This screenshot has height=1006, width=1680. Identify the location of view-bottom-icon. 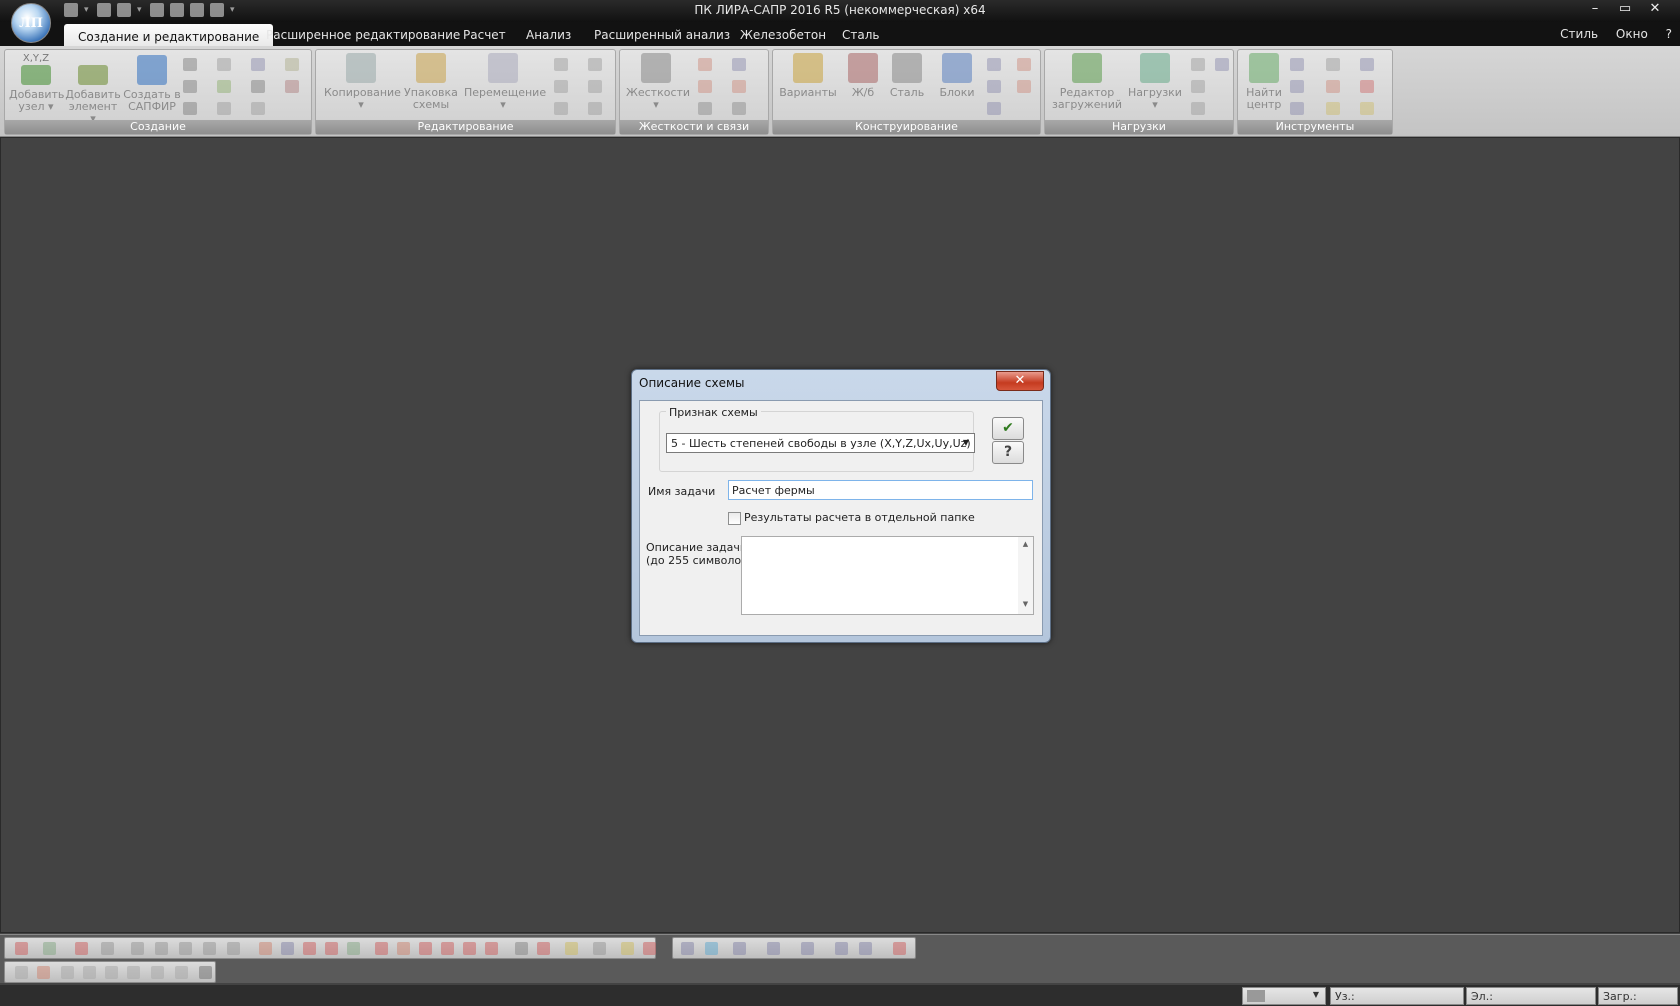
(133, 972).